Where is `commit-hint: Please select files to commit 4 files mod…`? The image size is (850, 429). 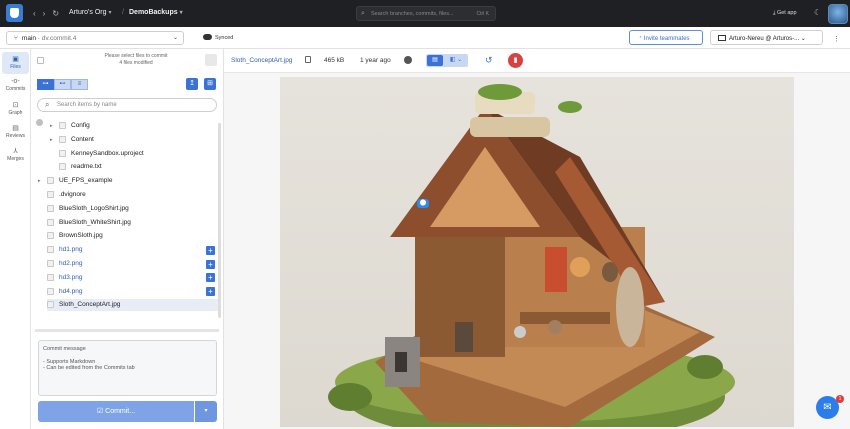 commit-hint: Please select files to commit 4 files mod… is located at coordinates (136, 60).